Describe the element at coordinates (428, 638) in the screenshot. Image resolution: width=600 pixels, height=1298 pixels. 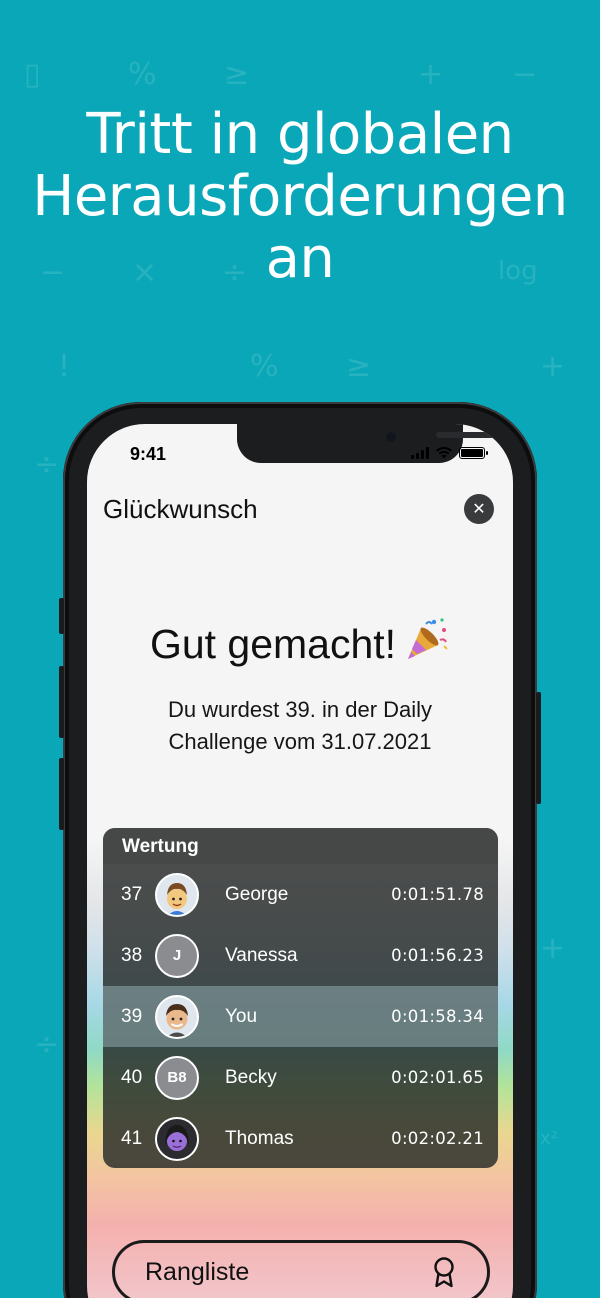
I see `party-popper-icon` at that location.